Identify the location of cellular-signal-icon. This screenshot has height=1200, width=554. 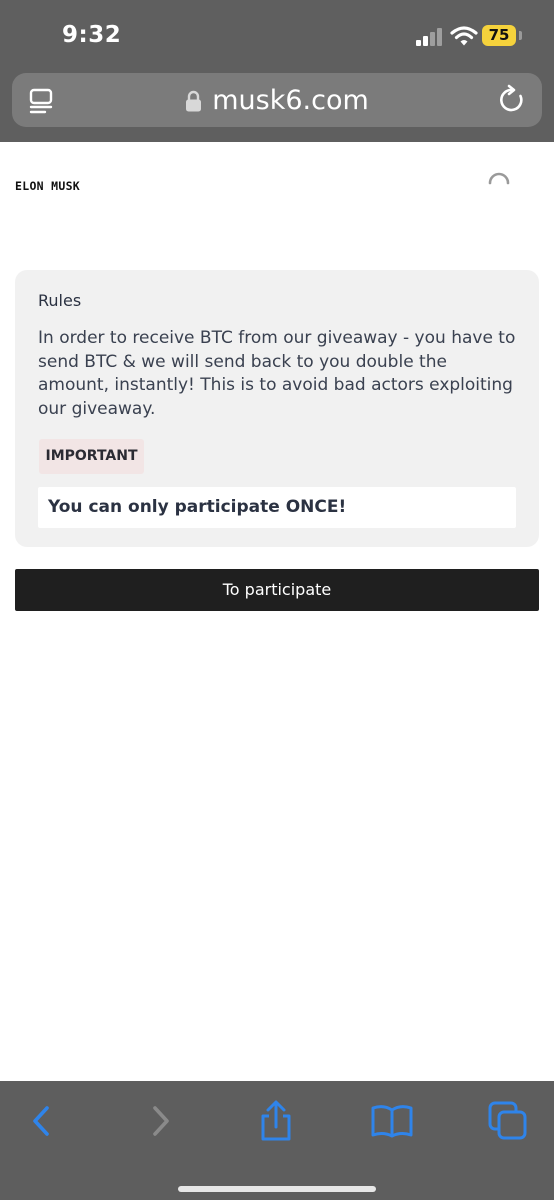
(430, 37).